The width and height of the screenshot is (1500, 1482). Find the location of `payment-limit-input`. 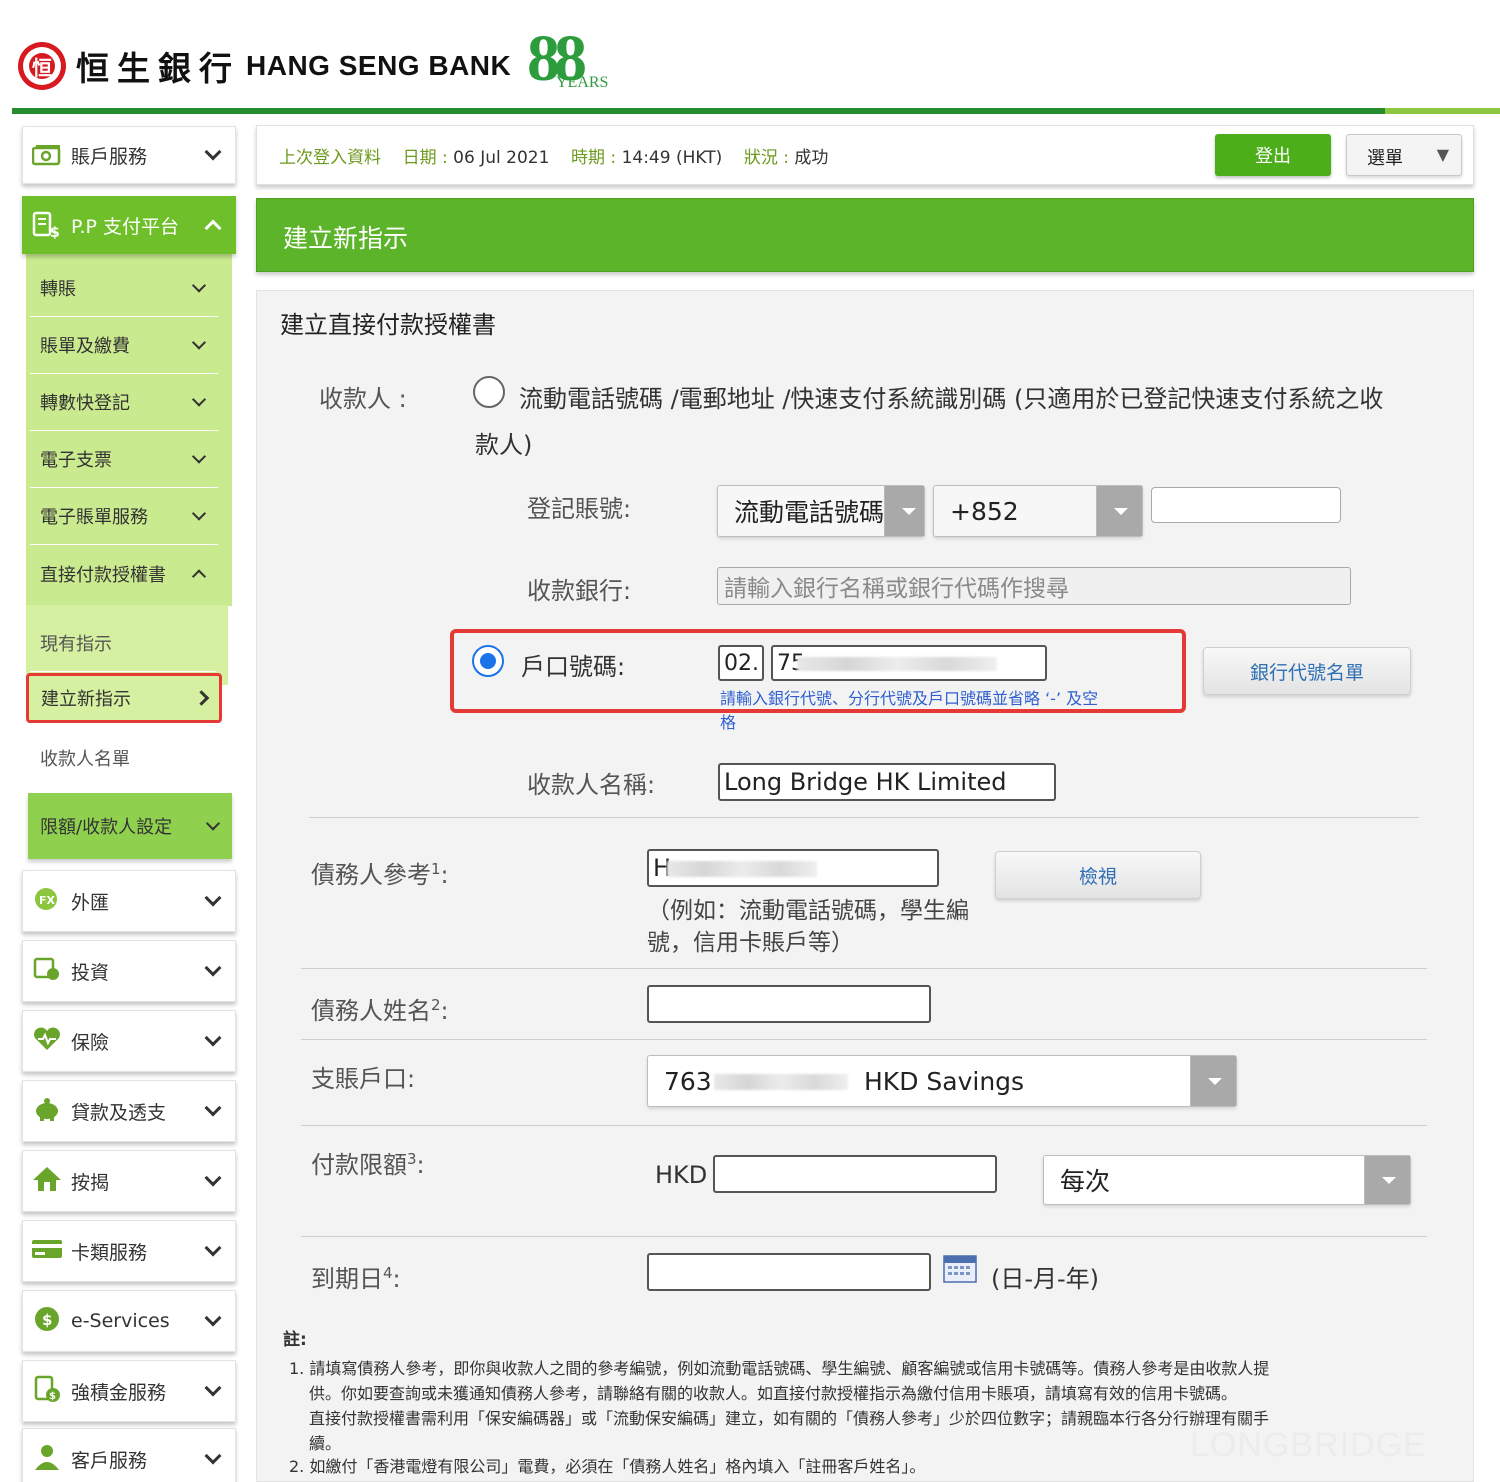

payment-limit-input is located at coordinates (855, 1174).